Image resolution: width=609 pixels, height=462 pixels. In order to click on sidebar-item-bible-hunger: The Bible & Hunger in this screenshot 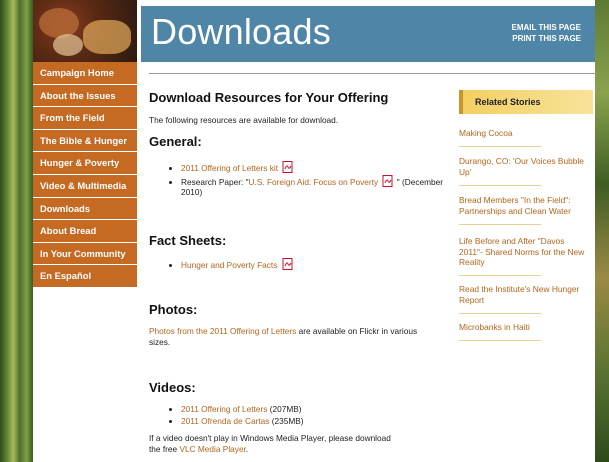, I will do `click(85, 141)`.